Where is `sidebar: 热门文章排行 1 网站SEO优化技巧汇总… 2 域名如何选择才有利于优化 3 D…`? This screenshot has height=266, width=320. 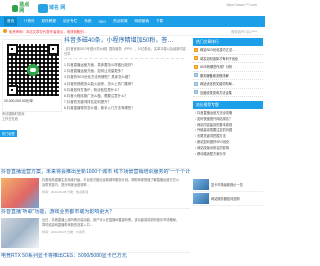 sidebar: 热门文章排行 1 网站SEO优化技巧汇总… 2 域名如何选择才有利于优化 3 D… is located at coordinates (228, 97).